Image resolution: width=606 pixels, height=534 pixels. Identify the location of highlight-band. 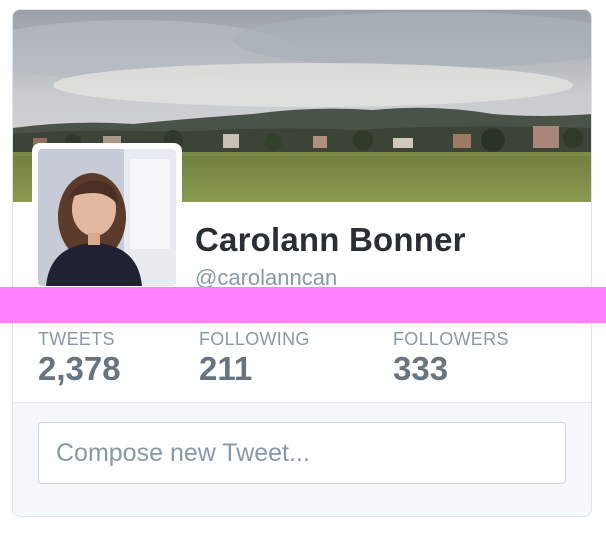
(303, 305).